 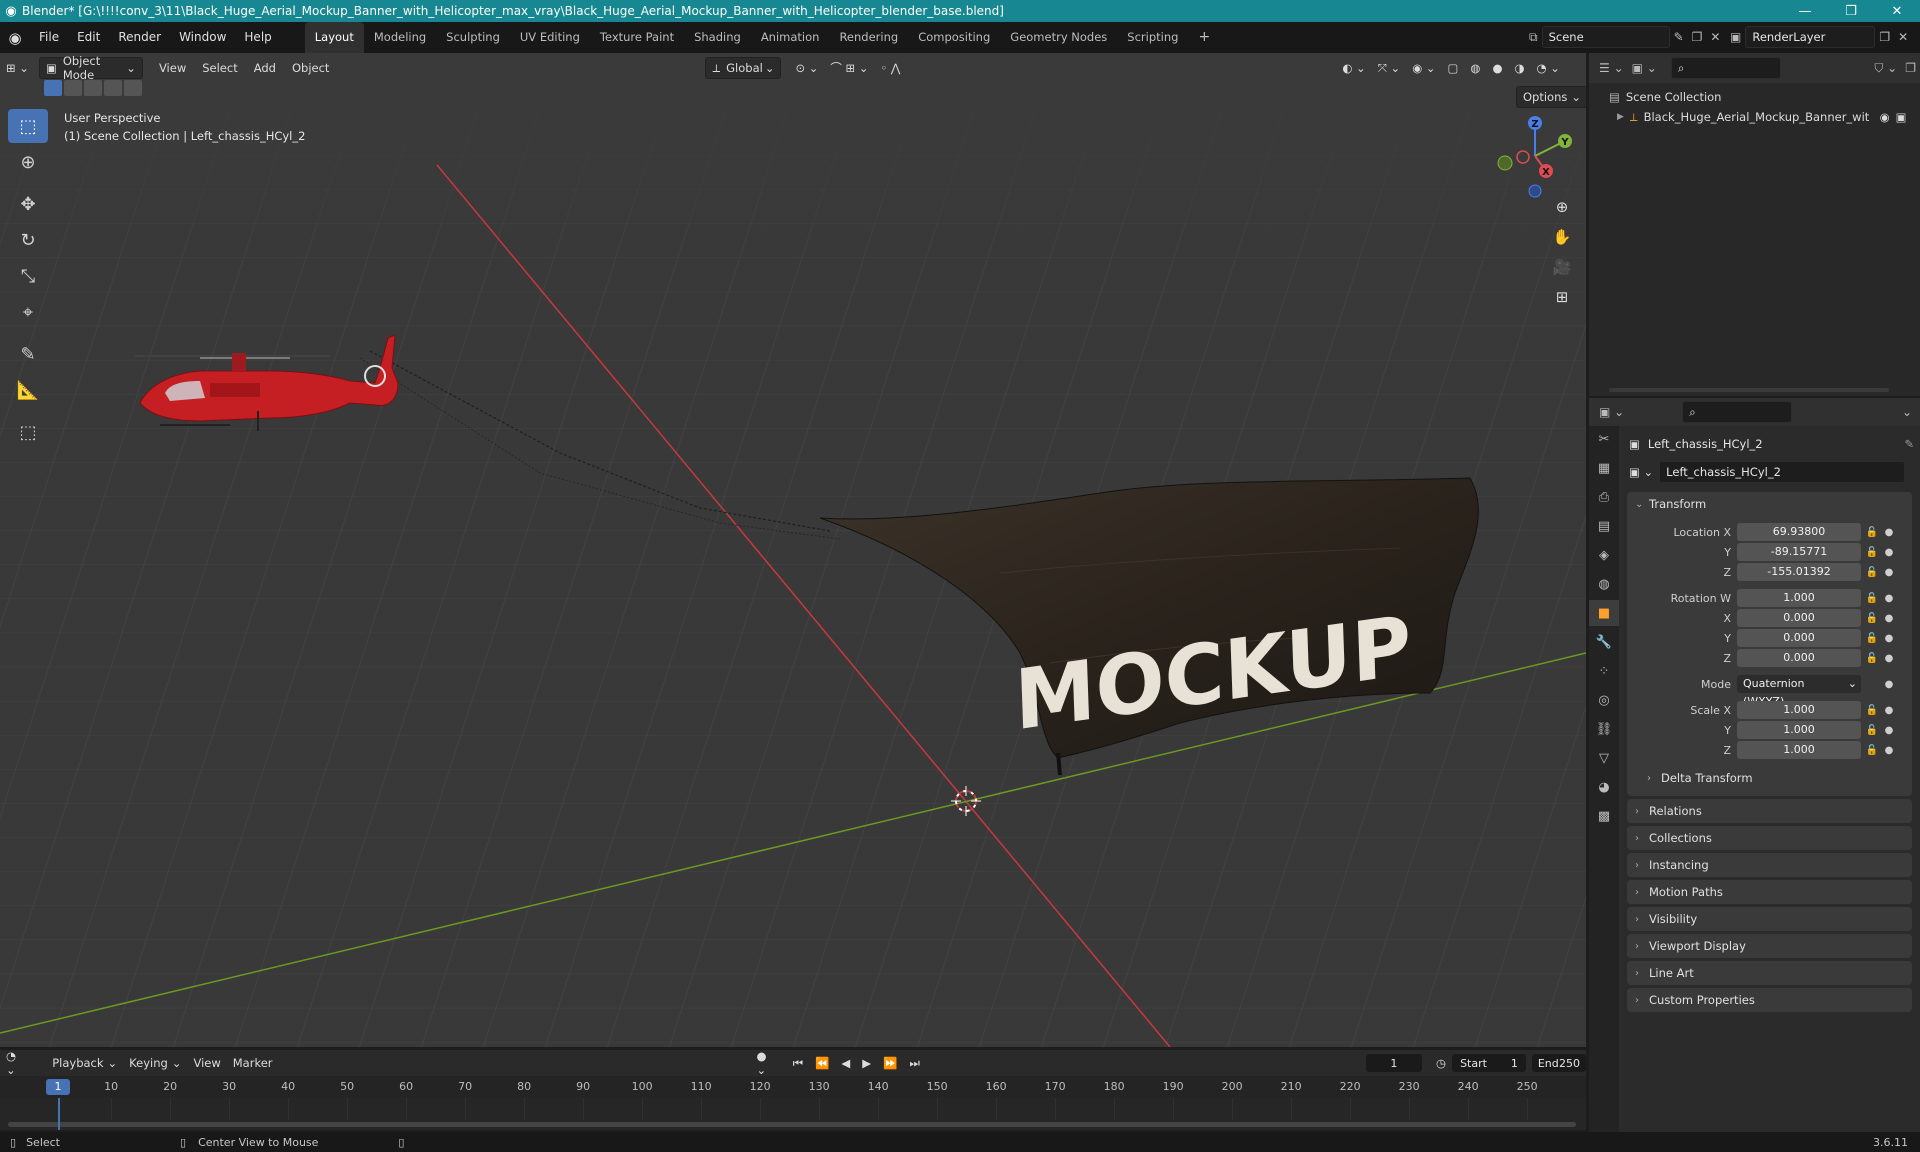 What do you see at coordinates (766, 1063) in the screenshot?
I see `auto-keying-icon: ● ⌄` at bounding box center [766, 1063].